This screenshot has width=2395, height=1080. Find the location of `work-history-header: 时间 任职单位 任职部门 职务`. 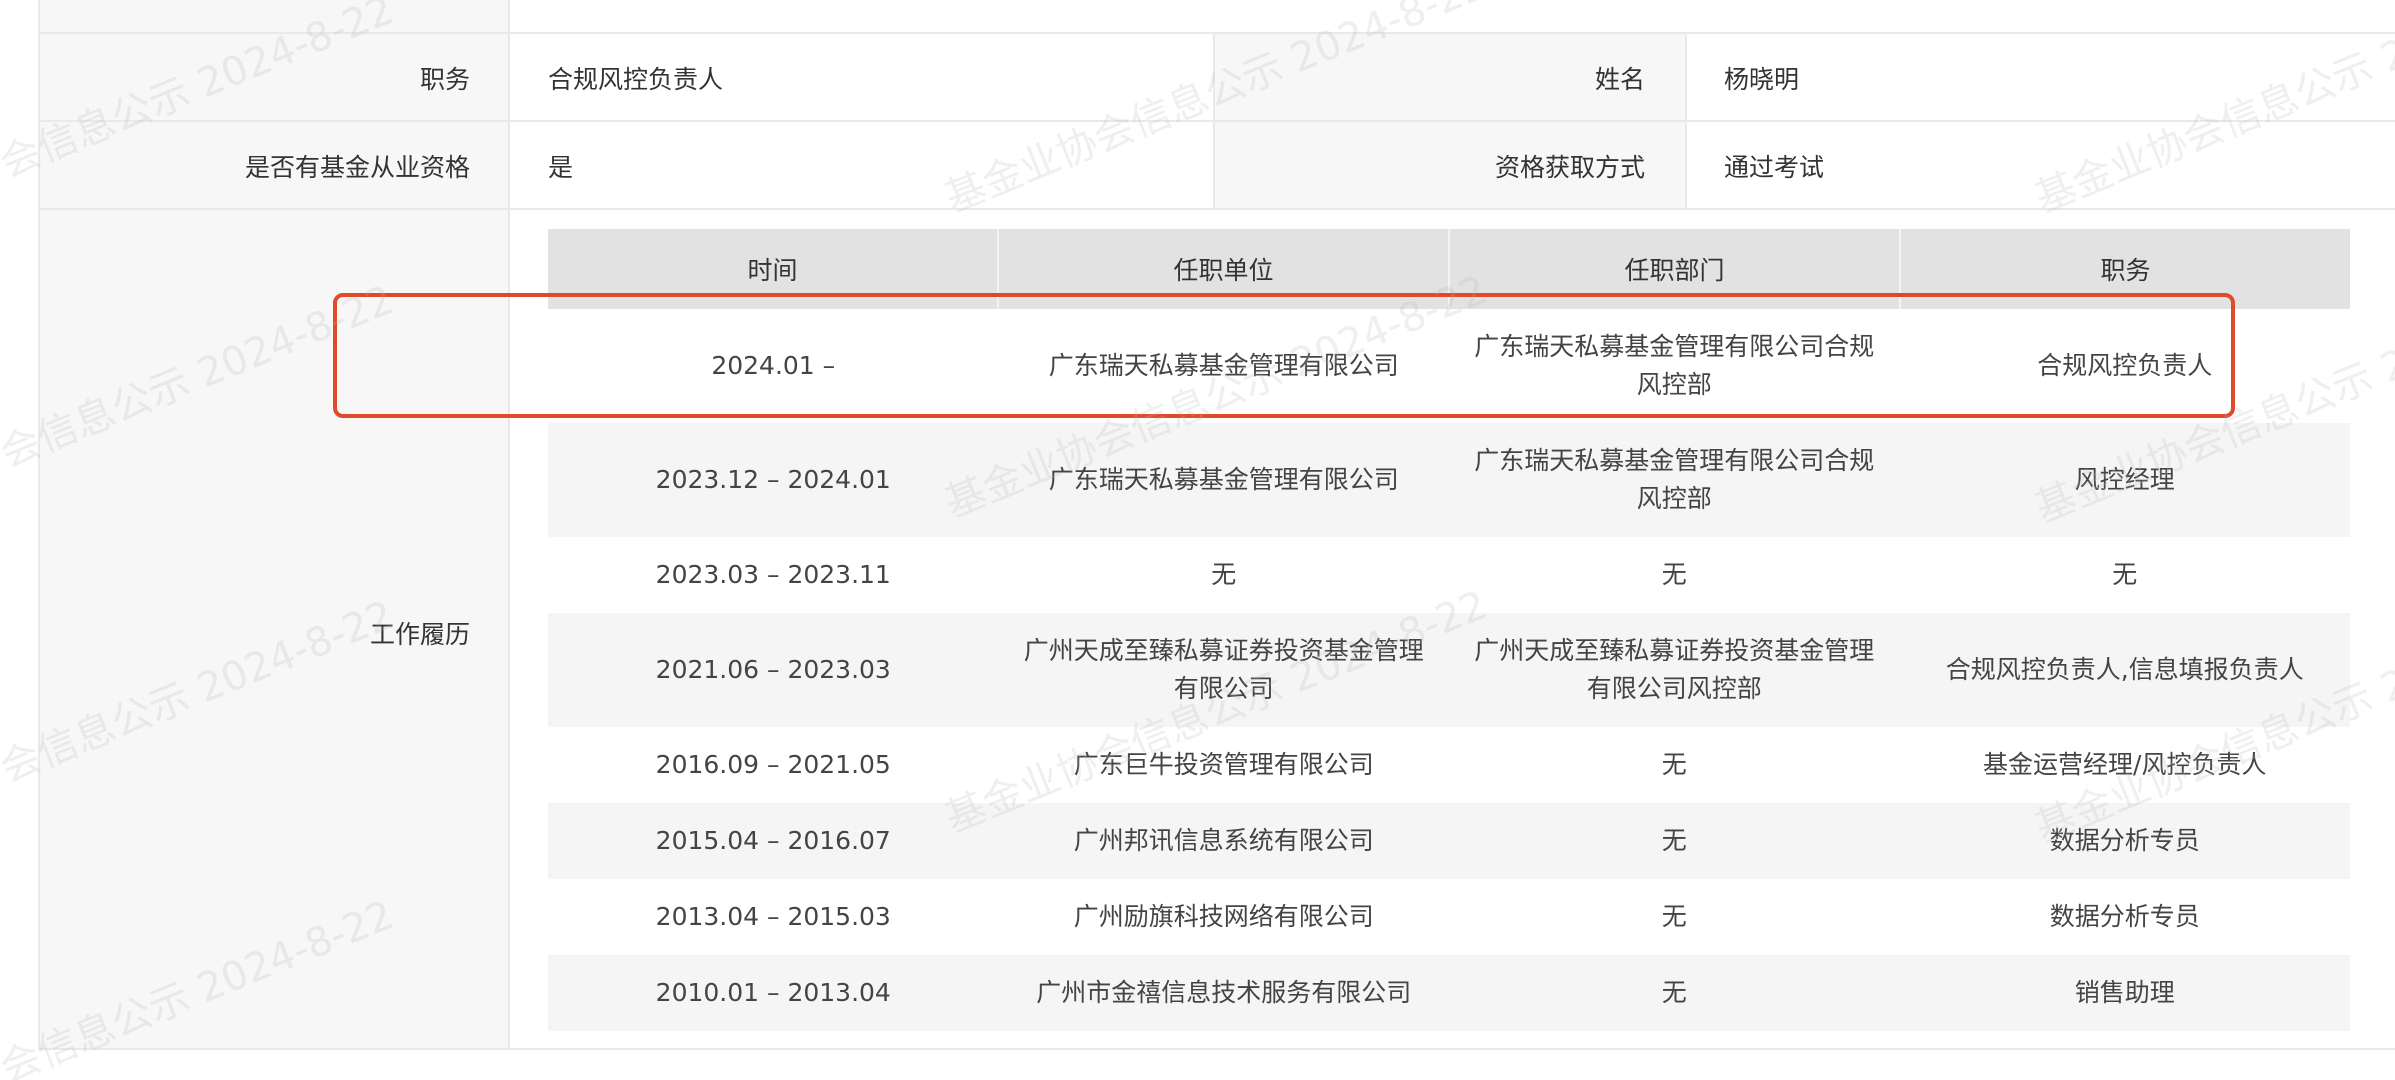

work-history-header: 时间 任职单位 任职部门 职务 is located at coordinates (1449, 269).